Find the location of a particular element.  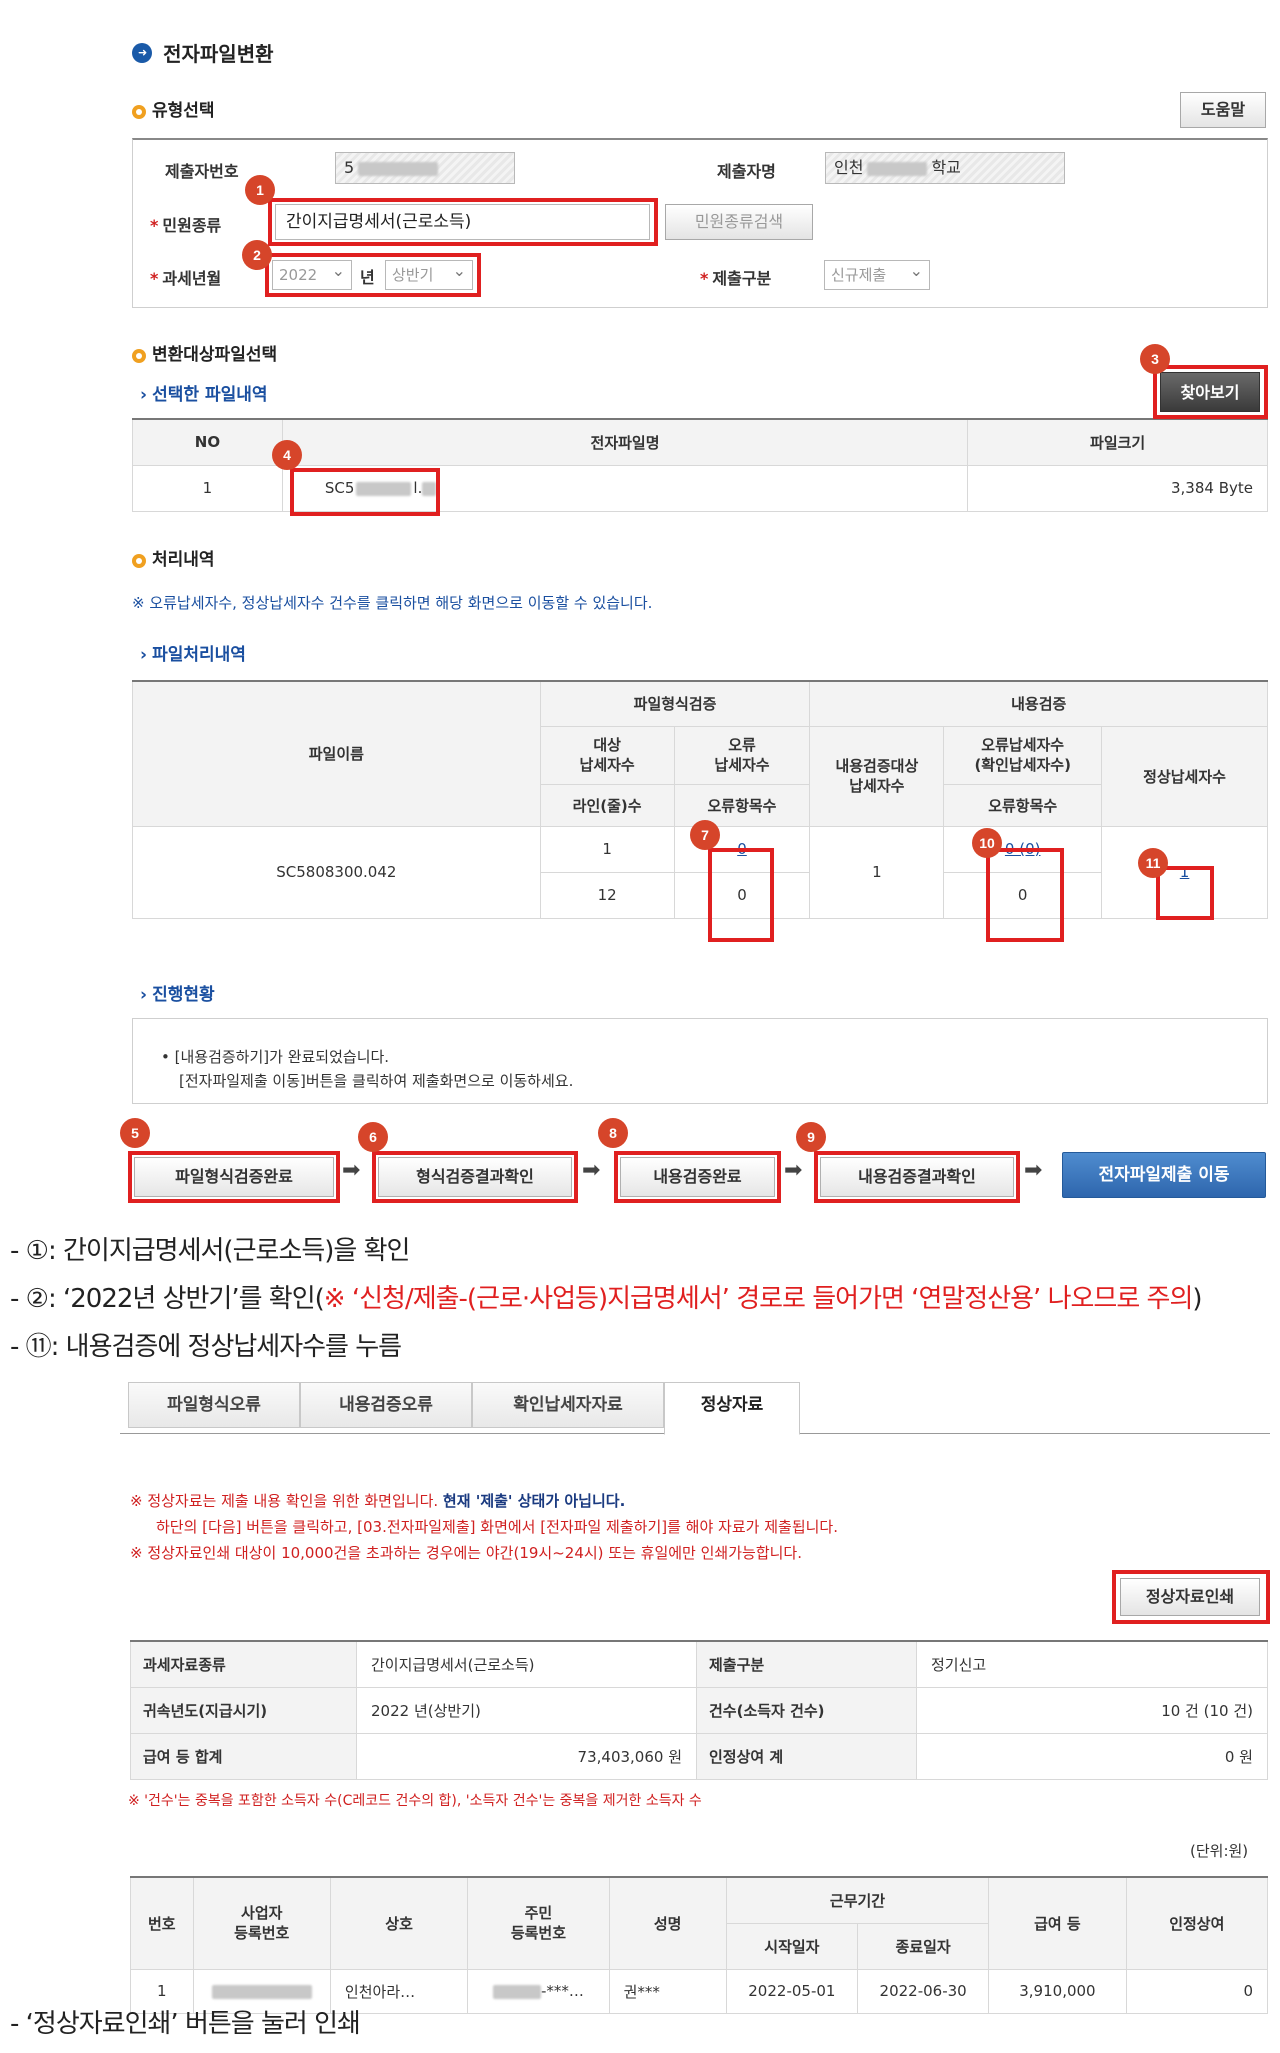

col-detail-pay: 급여 등 is located at coordinates (1057, 1923).